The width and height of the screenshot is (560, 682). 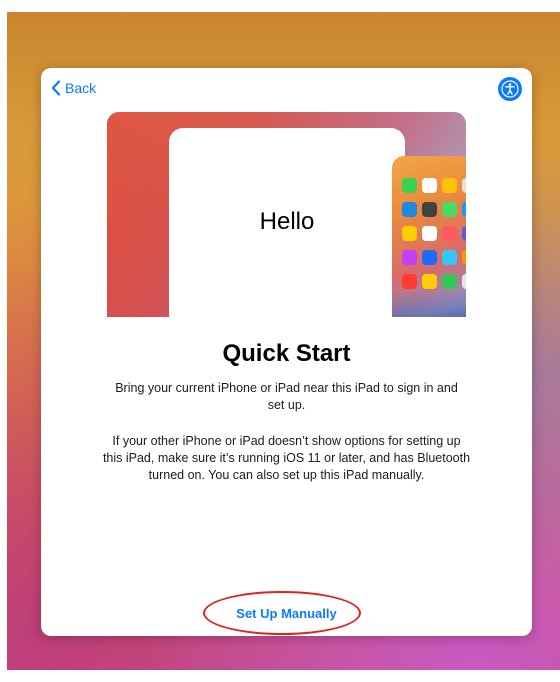 I want to click on accessibility-button, so click(x=510, y=89).